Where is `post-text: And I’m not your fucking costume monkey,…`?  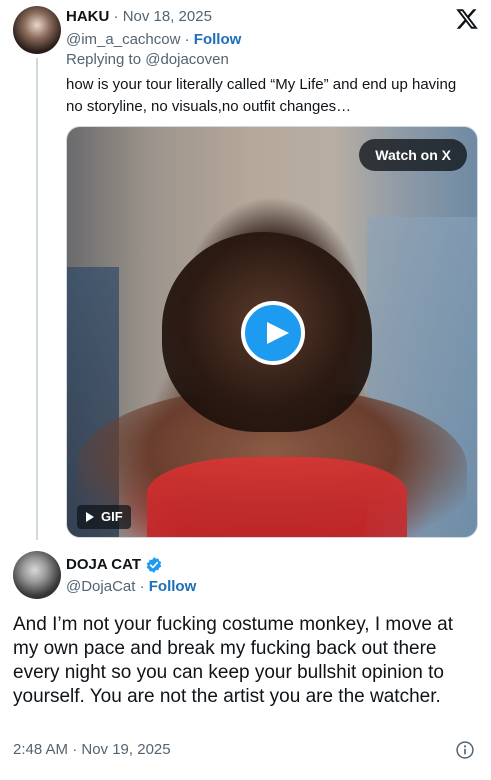
post-text: And I’m not your fucking costume monkey,… is located at coordinates (233, 660).